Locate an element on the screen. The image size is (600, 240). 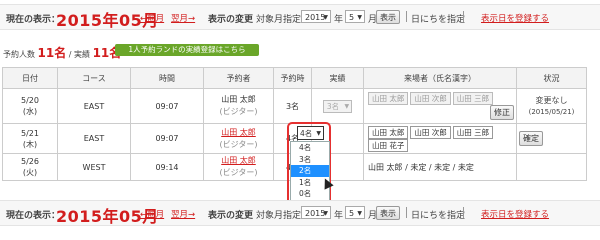
course-cell: WEST is located at coordinates (94, 167).